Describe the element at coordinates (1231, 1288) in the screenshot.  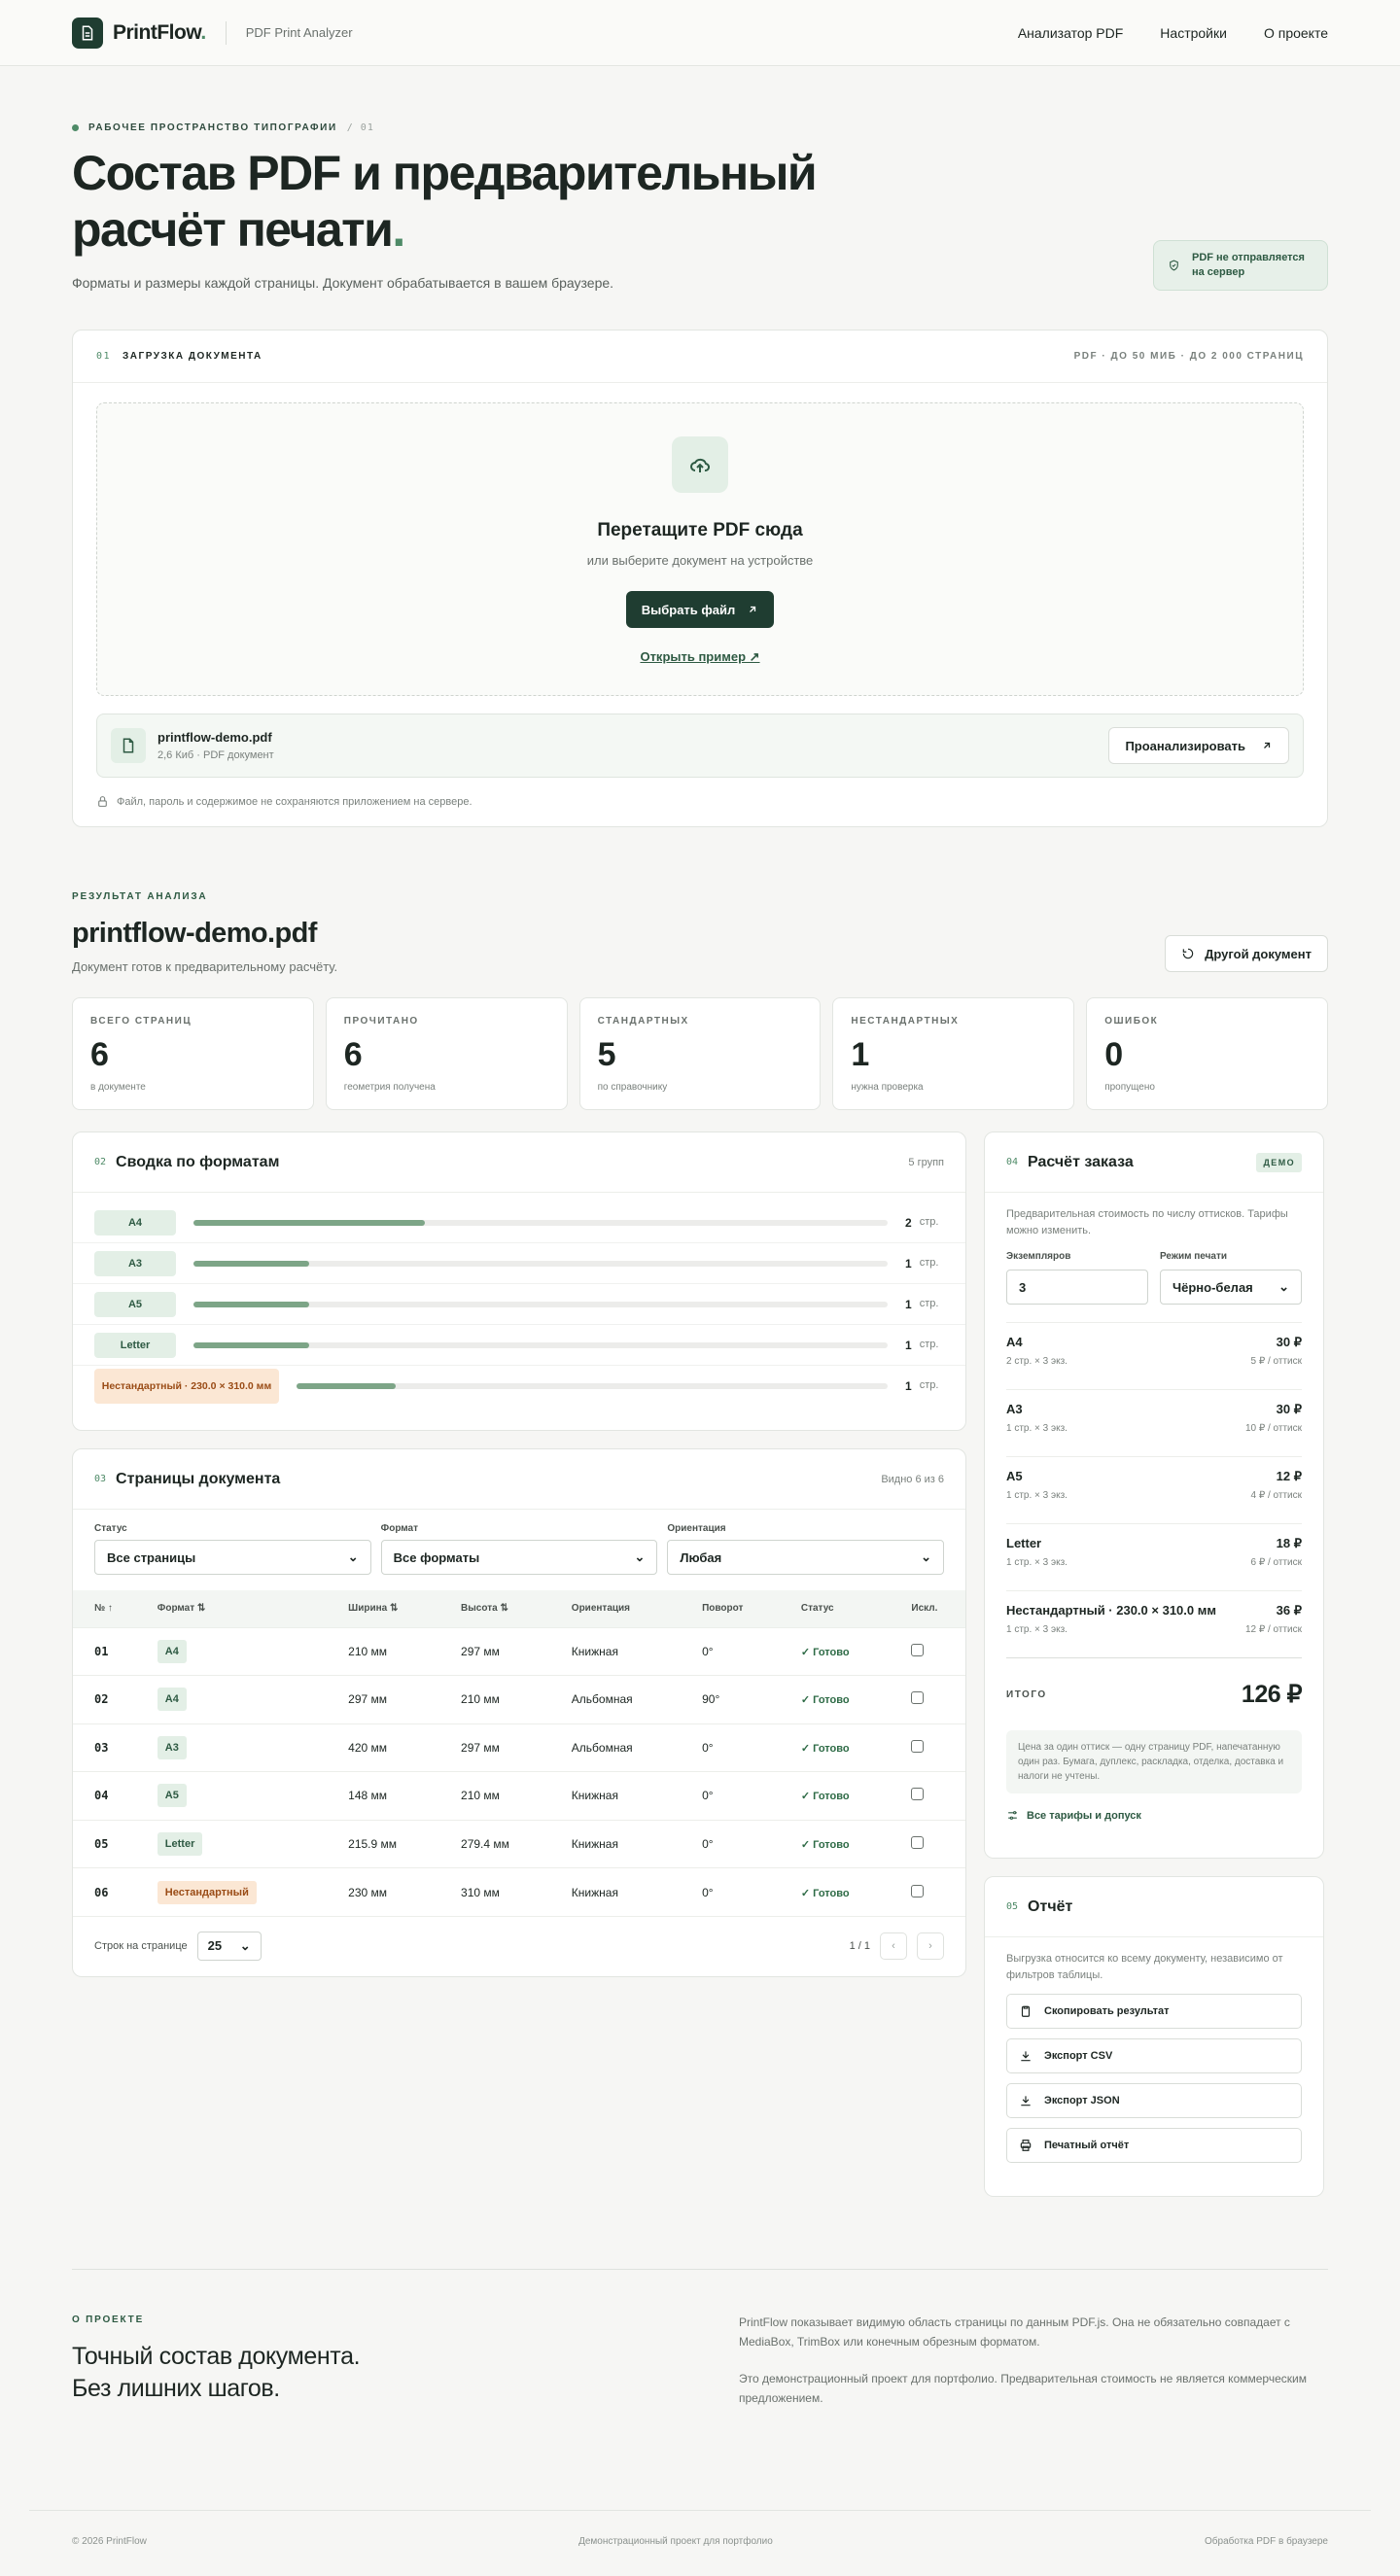
I see `print-mode-select: Чёрно-белая ⌄` at that location.